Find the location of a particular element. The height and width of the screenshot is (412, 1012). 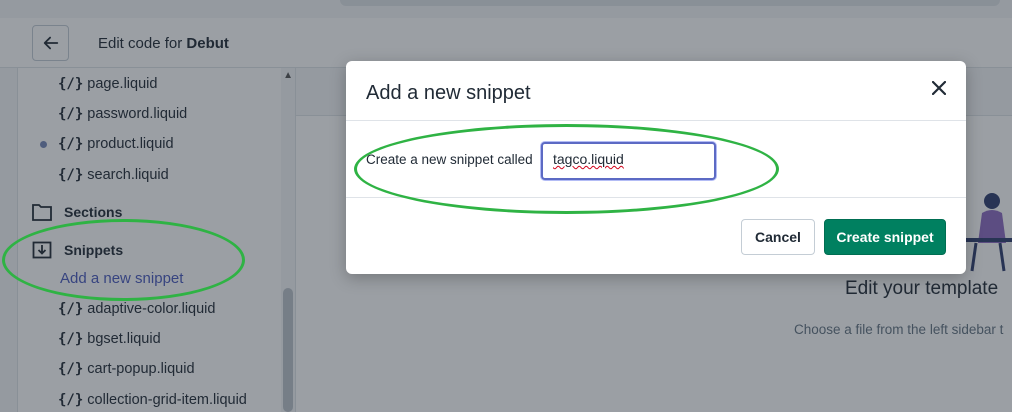

modal-footer: Cancel Create snippet is located at coordinates (656, 236).